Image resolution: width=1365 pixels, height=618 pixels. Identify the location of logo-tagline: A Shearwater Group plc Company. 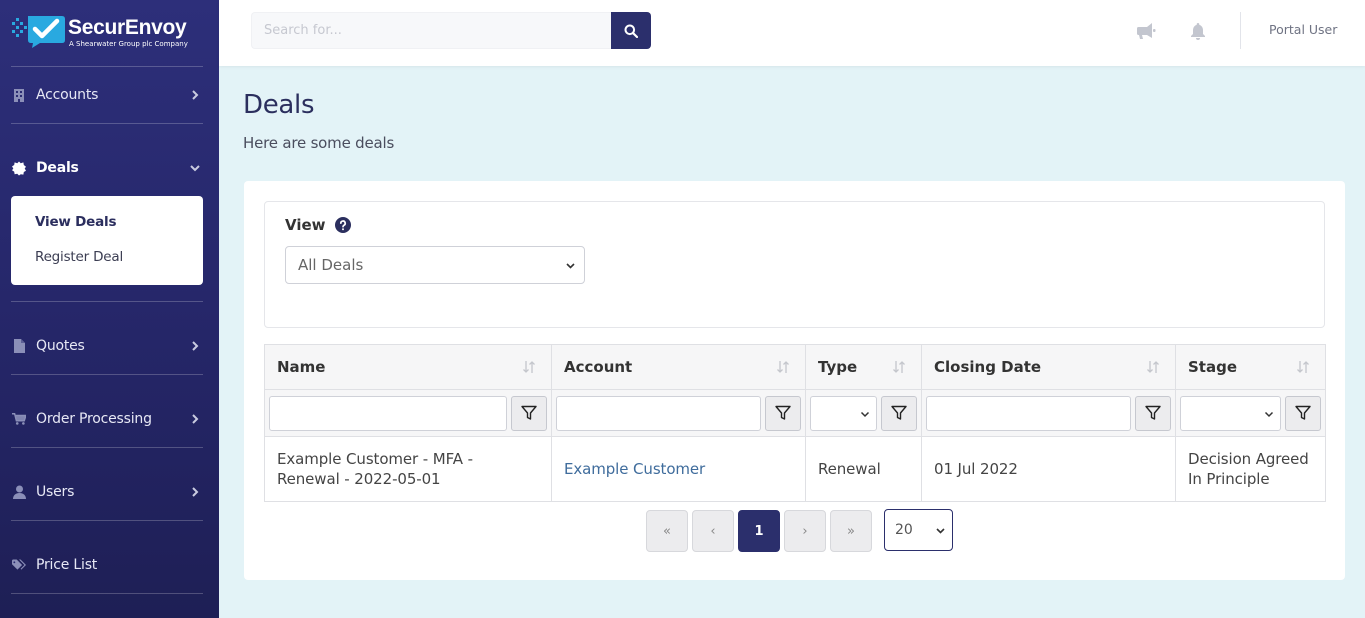
(128, 44).